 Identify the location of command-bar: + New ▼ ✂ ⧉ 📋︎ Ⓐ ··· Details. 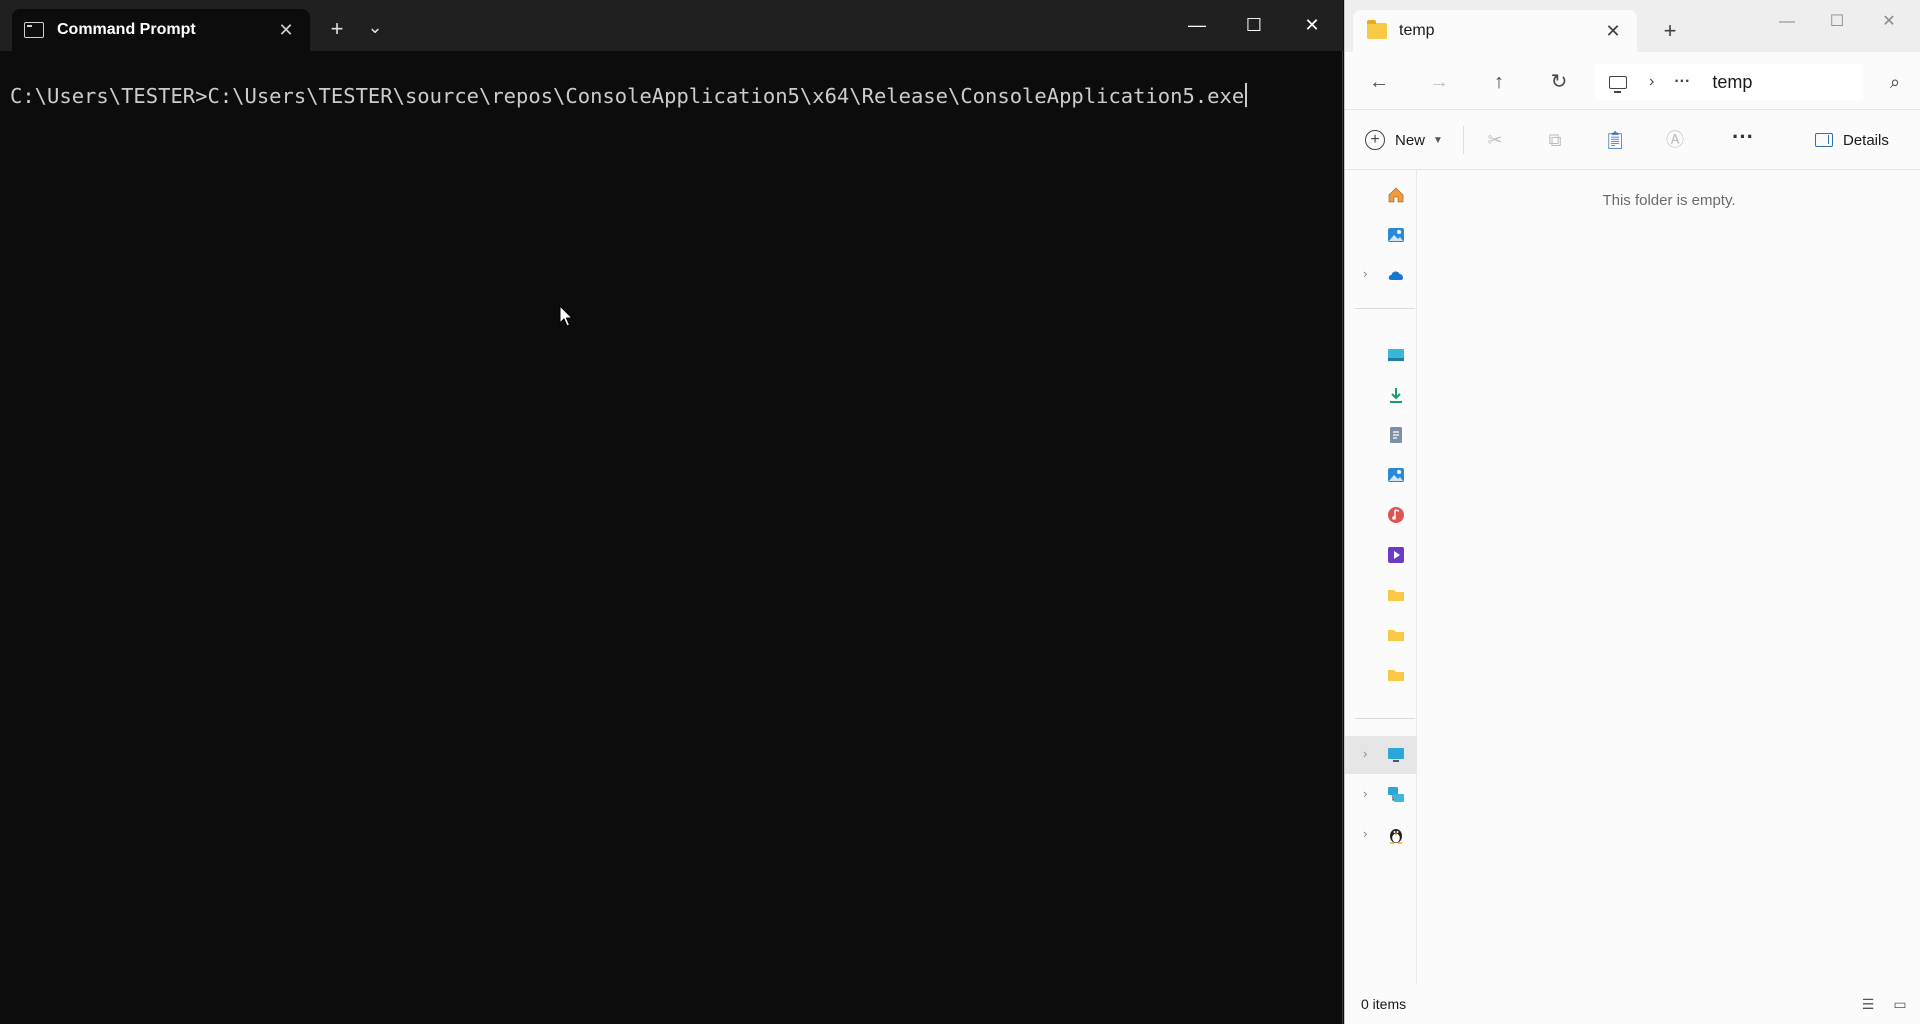
(1632, 140).